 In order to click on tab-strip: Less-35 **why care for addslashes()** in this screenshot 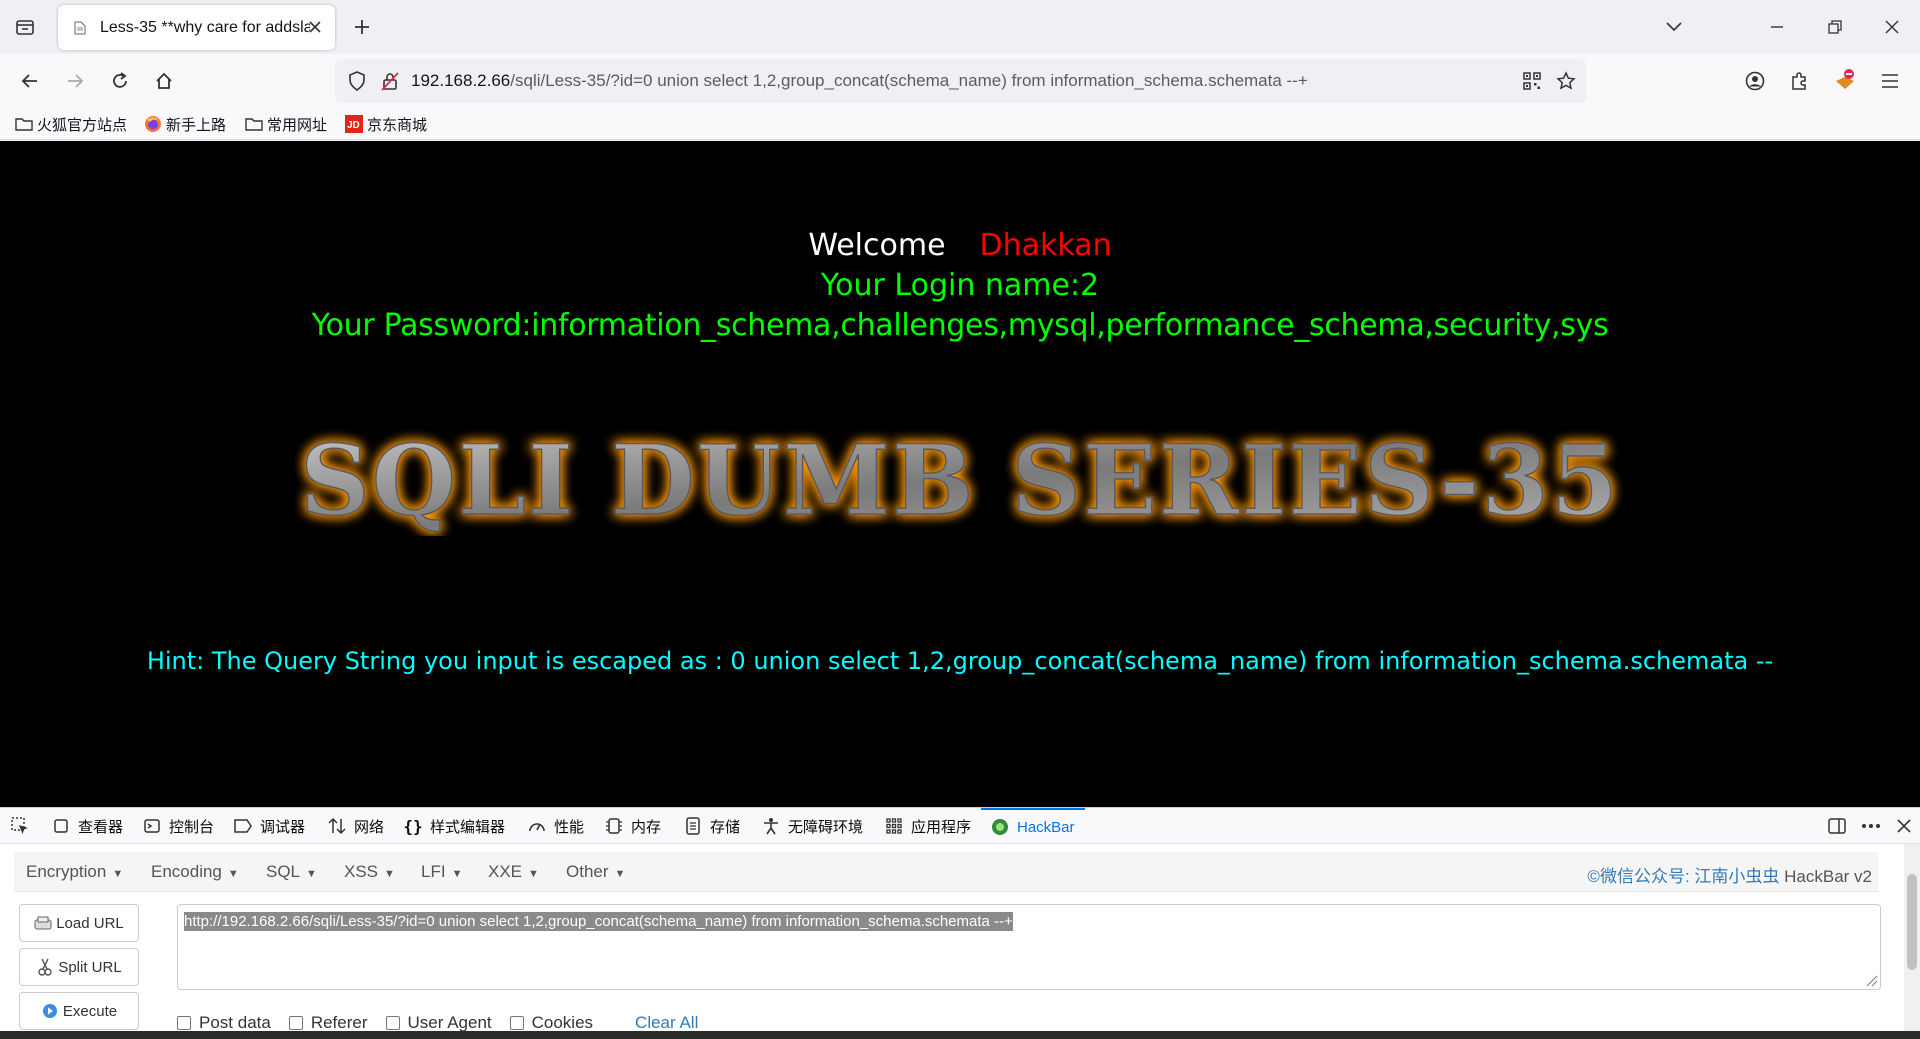, I will do `click(960, 27)`.